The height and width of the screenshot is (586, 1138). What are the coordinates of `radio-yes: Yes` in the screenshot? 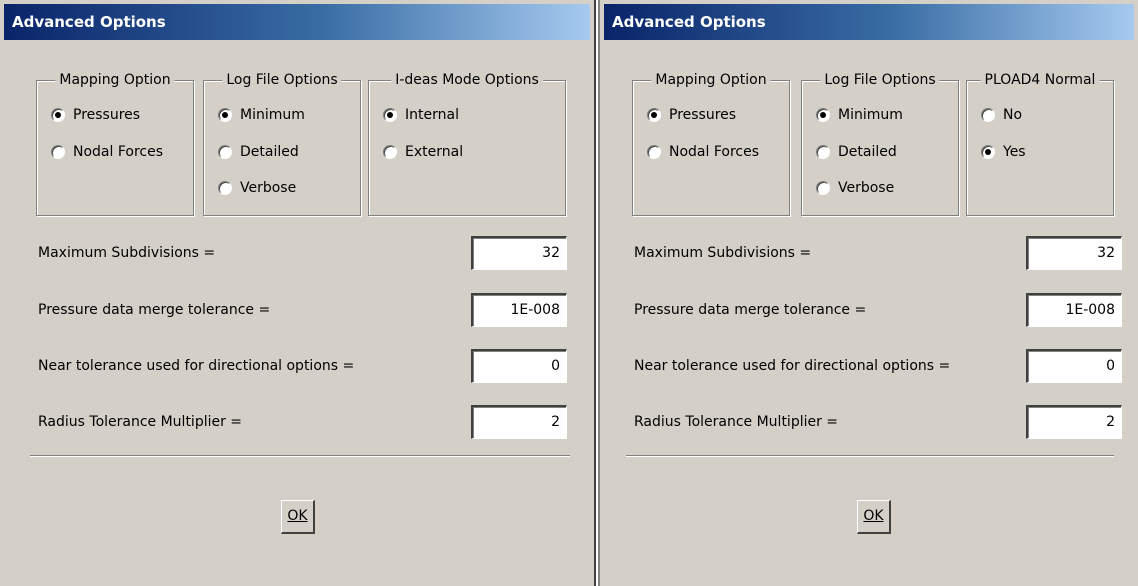 It's located at (1003, 152).